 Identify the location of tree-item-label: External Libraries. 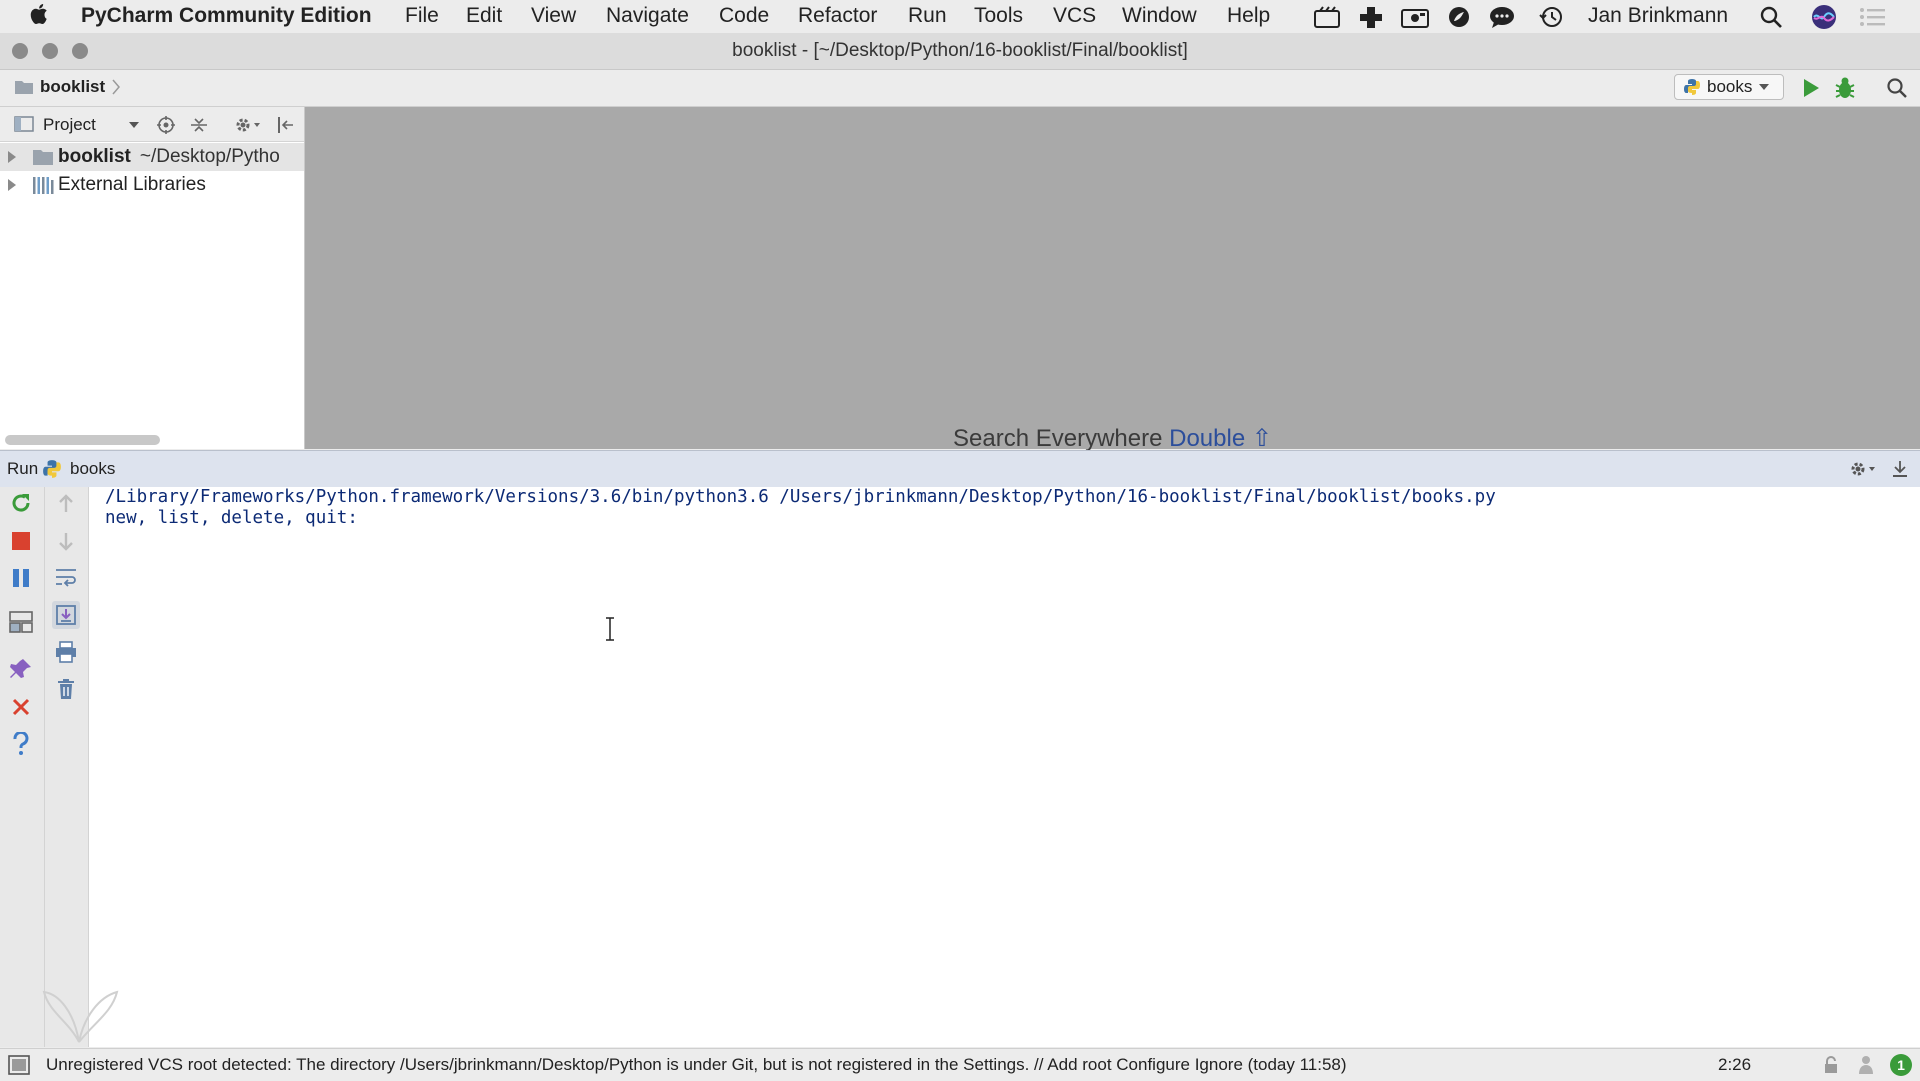
(132, 184).